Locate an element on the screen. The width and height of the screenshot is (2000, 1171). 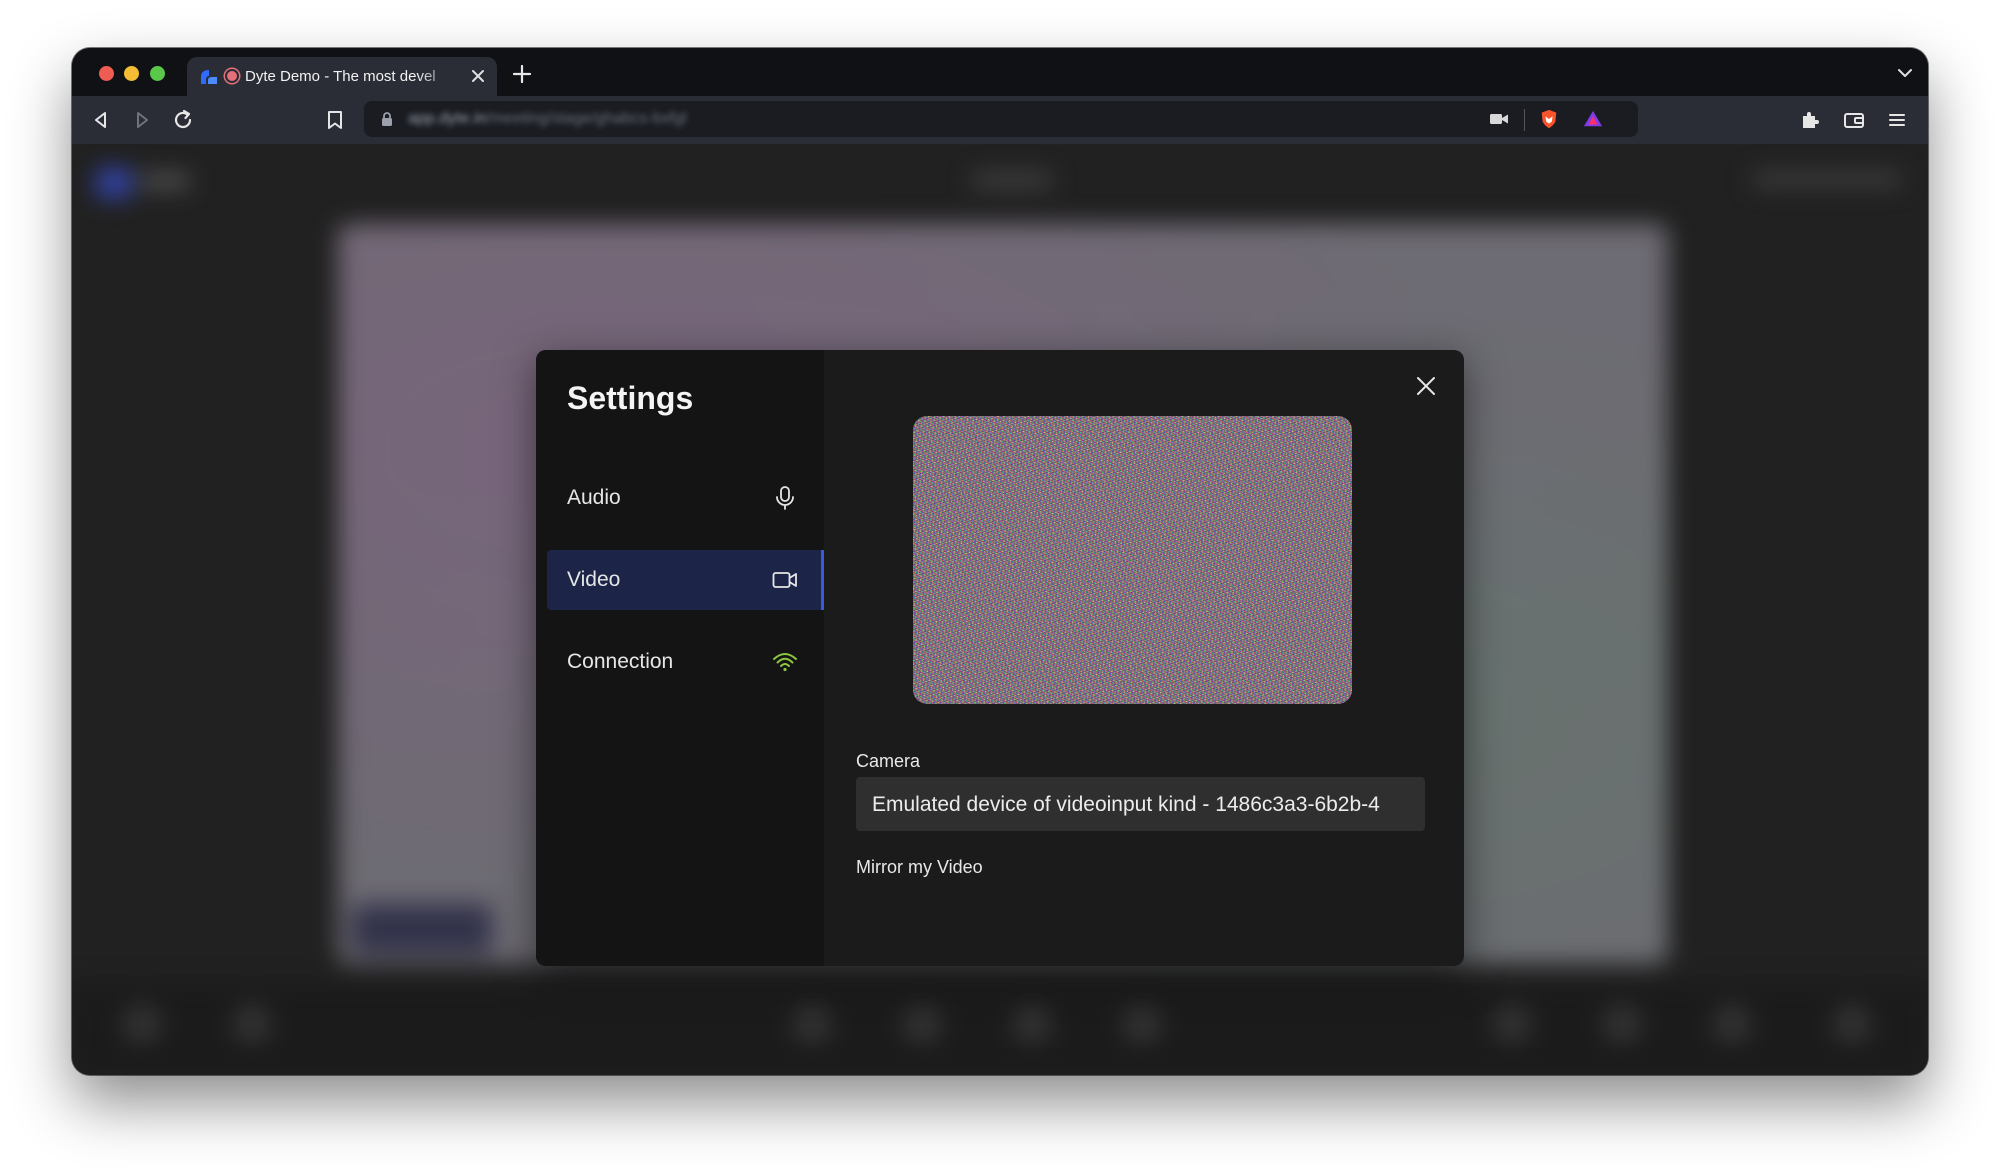
menu-icon is located at coordinates (1897, 120).